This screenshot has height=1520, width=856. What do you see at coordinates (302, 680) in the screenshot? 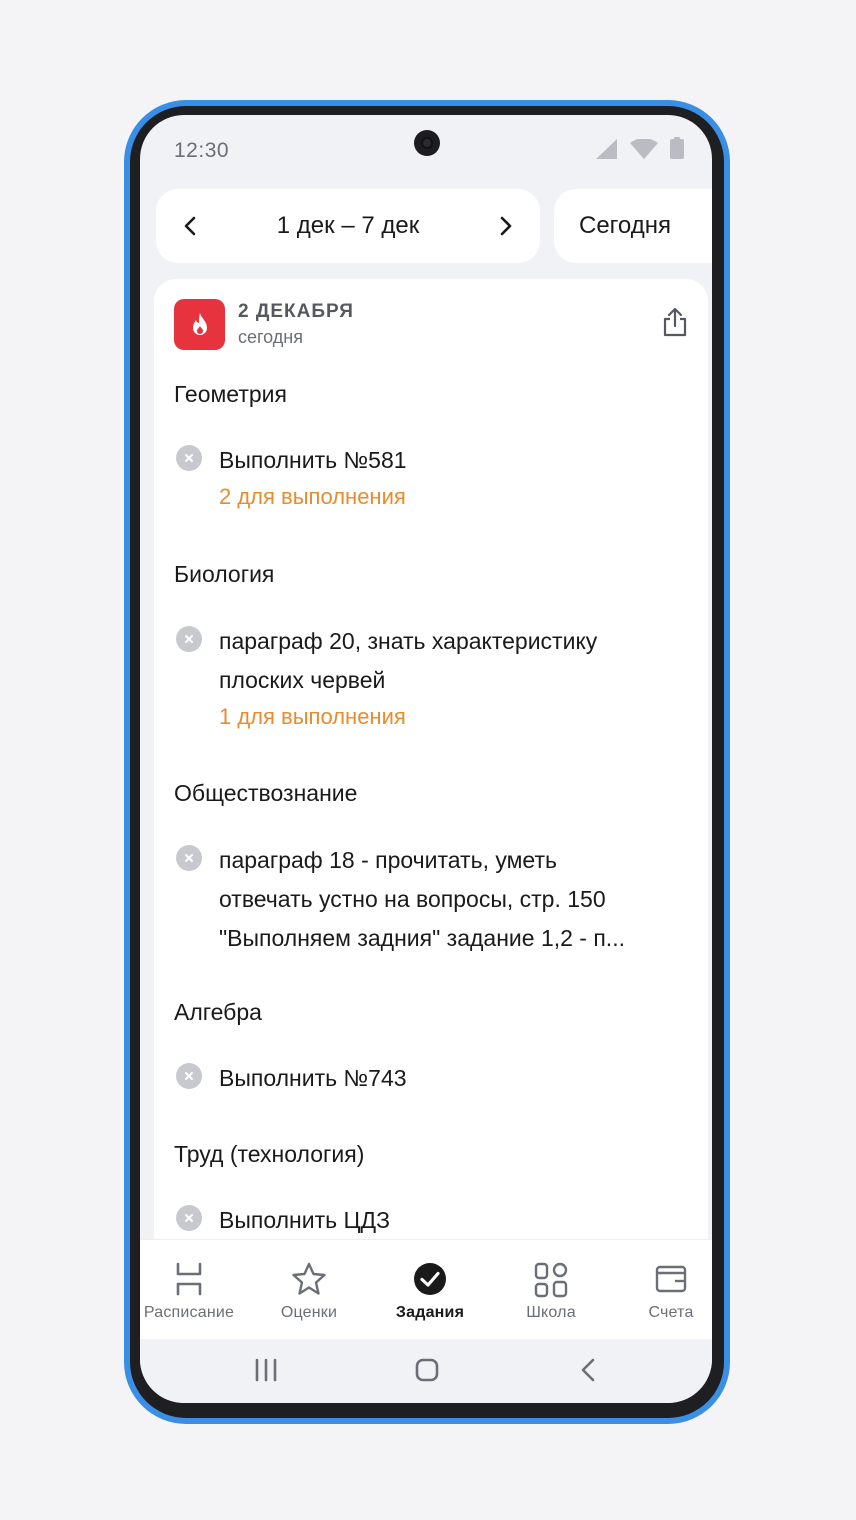
I see `task-text-line: плоских червей` at bounding box center [302, 680].